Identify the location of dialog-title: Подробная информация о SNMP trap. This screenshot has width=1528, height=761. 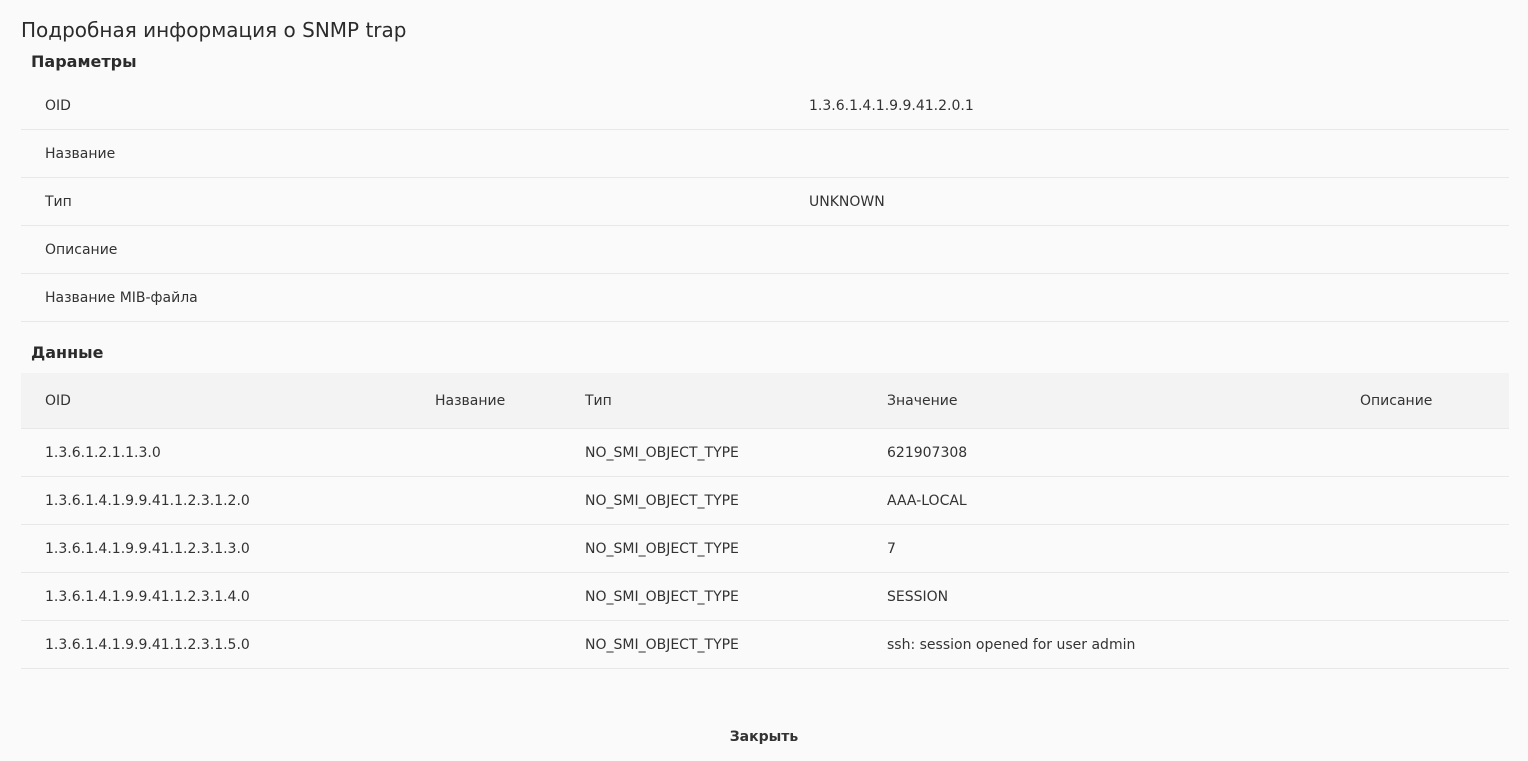
(214, 30).